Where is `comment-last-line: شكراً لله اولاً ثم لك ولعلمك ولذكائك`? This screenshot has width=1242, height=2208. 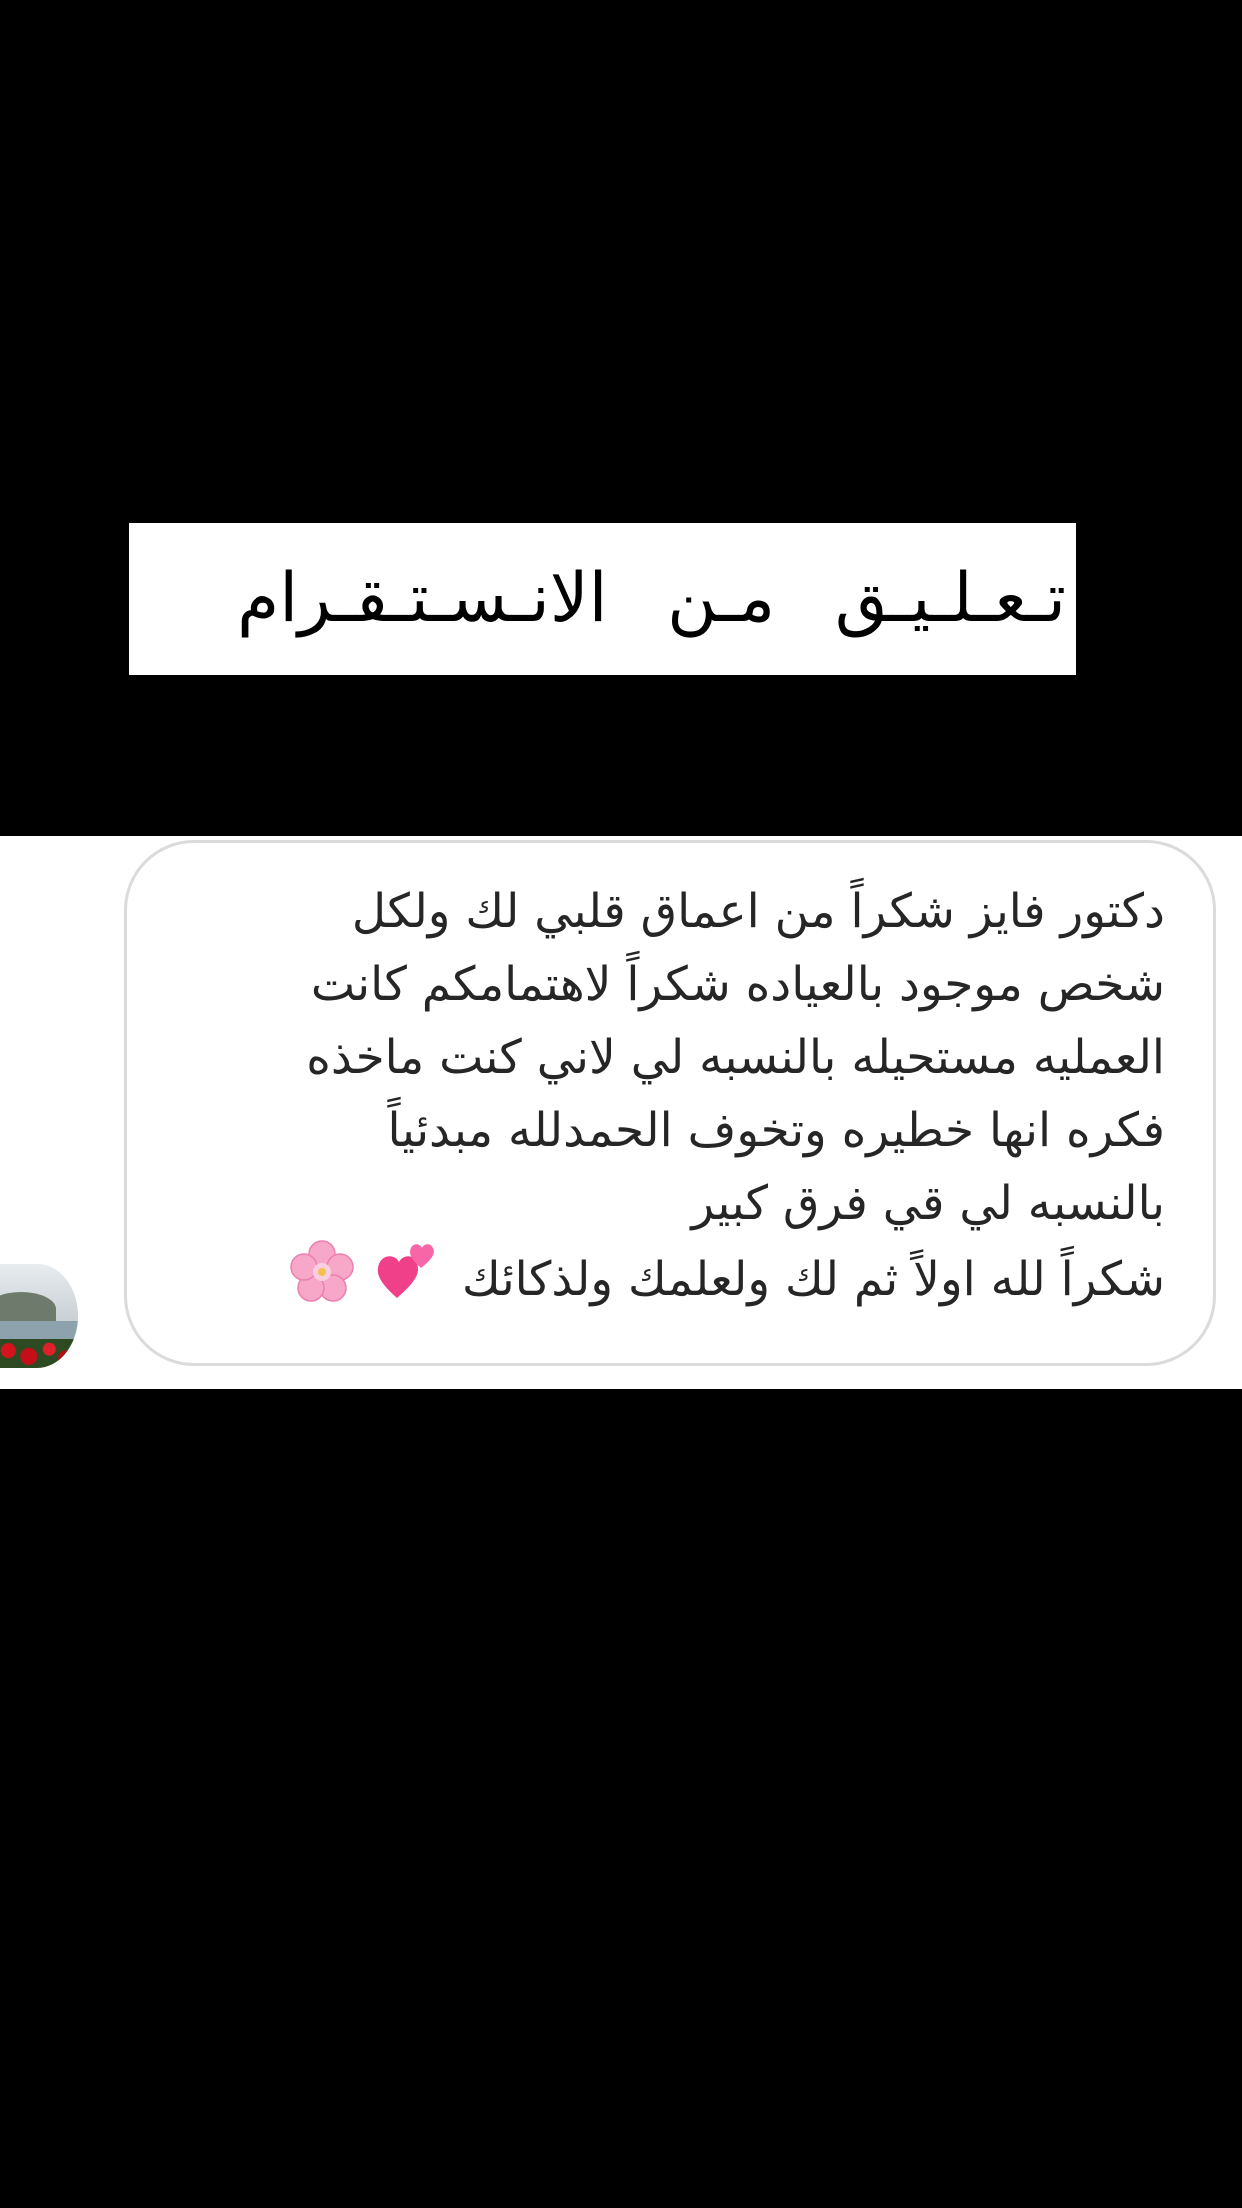
comment-last-line: شكراً لله اولاً ثم لك ولعلمك ولذكائك is located at coordinates (674, 1282).